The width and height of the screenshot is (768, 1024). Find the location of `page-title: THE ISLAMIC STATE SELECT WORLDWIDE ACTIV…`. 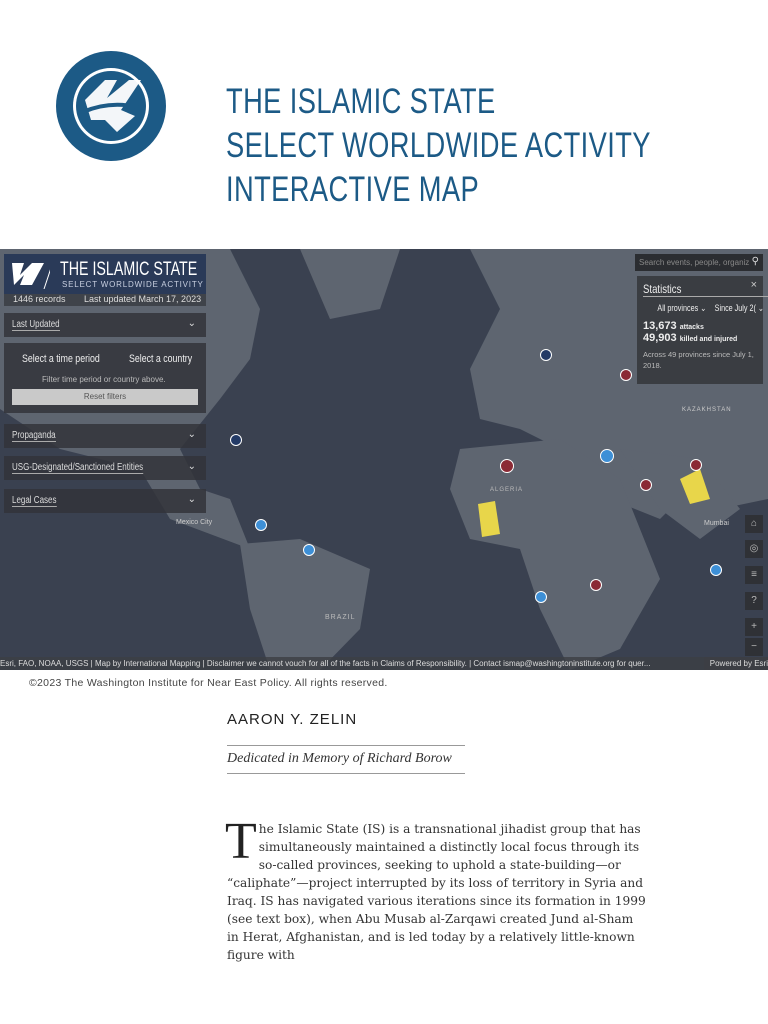

page-title: THE ISLAMIC STATE SELECT WORLDWIDE ACTIV… is located at coordinates (438, 146).